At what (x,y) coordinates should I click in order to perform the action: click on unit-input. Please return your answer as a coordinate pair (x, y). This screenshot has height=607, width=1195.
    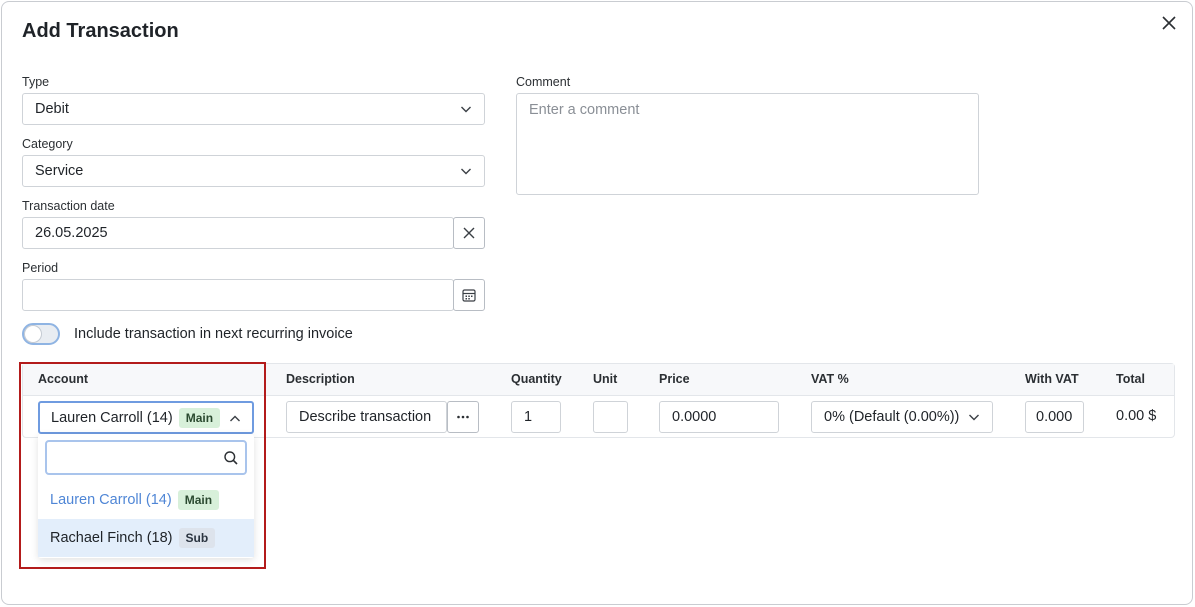
    Looking at the image, I should click on (610, 417).